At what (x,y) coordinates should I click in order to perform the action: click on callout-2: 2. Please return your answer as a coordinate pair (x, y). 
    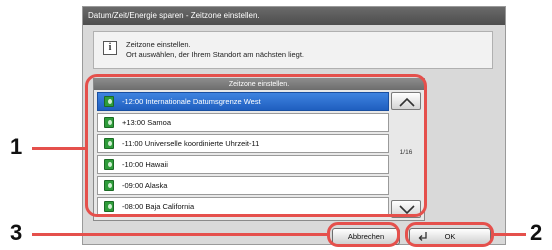
    Looking at the image, I should click on (536, 232).